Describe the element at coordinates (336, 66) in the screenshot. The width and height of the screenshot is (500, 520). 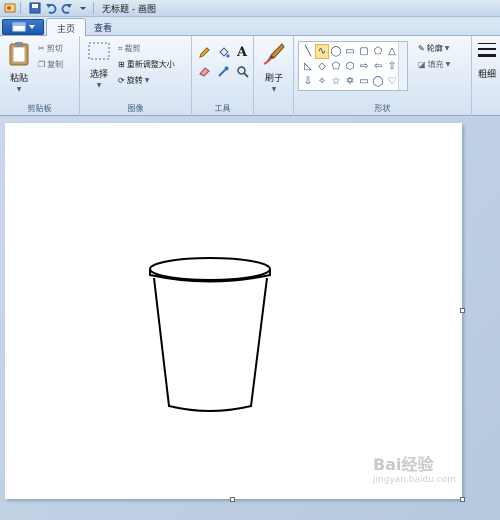
I see `pentagon-shape-icon: ⬠` at that location.